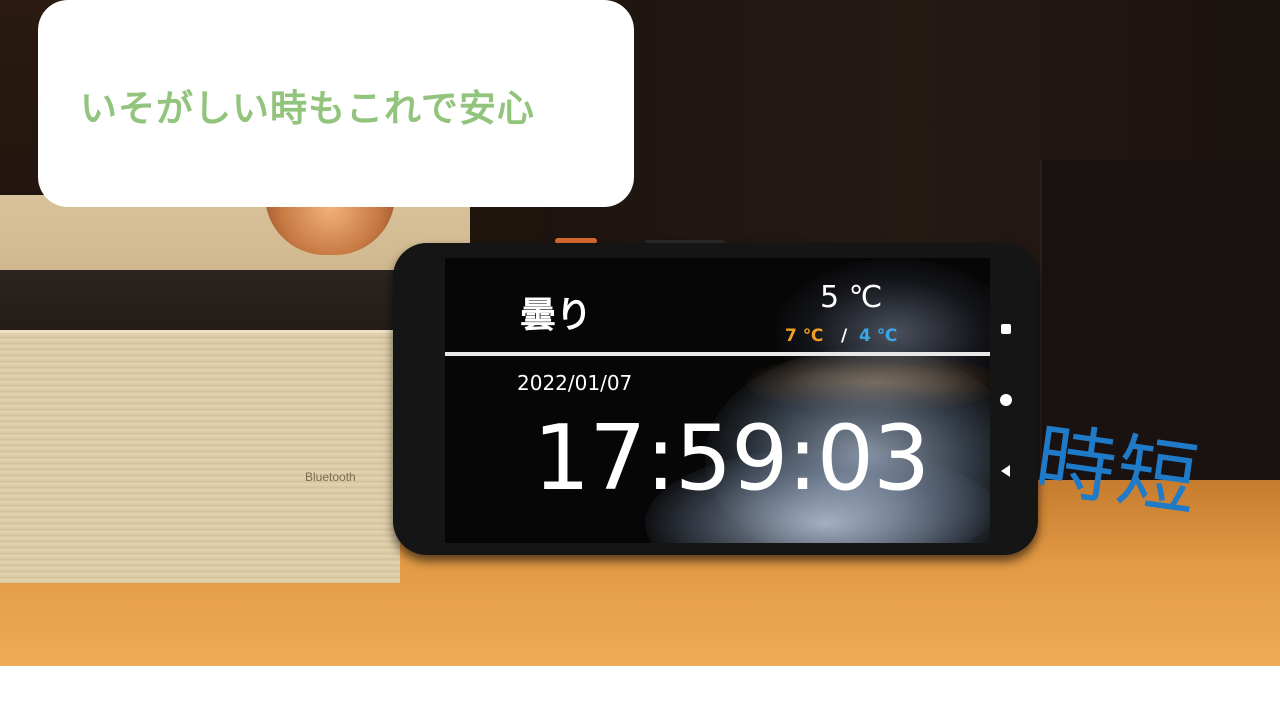 The height and width of the screenshot is (720, 1280). Describe the element at coordinates (804, 336) in the screenshot. I see `temperature-high: 7 ℃` at that location.